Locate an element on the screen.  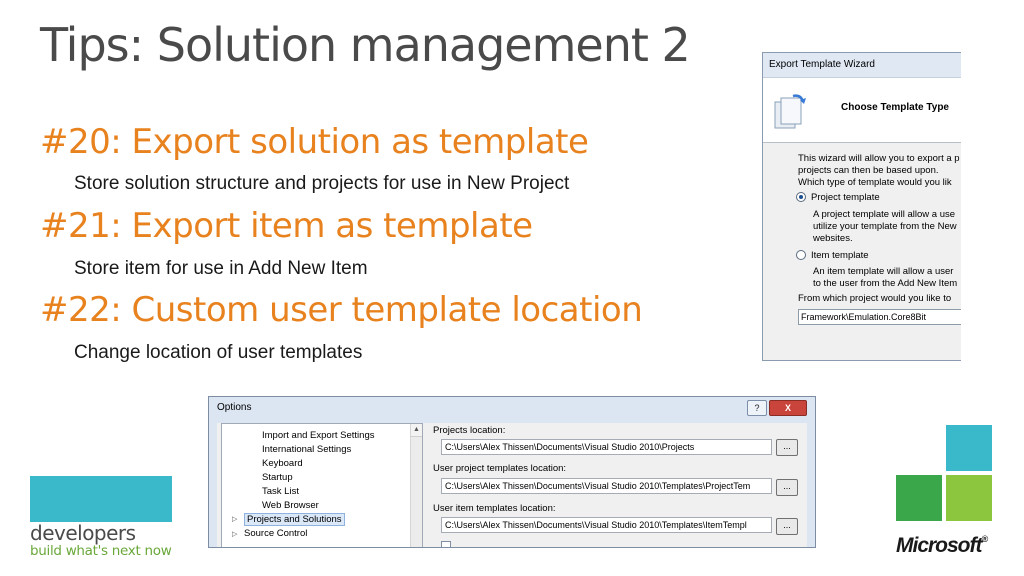
project-desc-line: websites. is located at coordinates (833, 238).